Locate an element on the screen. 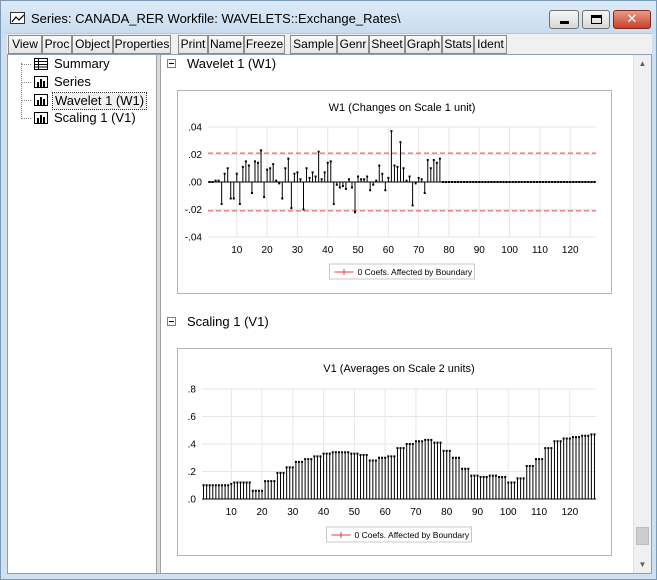 The width and height of the screenshot is (657, 580). proc-button: Proc is located at coordinates (57, 44).